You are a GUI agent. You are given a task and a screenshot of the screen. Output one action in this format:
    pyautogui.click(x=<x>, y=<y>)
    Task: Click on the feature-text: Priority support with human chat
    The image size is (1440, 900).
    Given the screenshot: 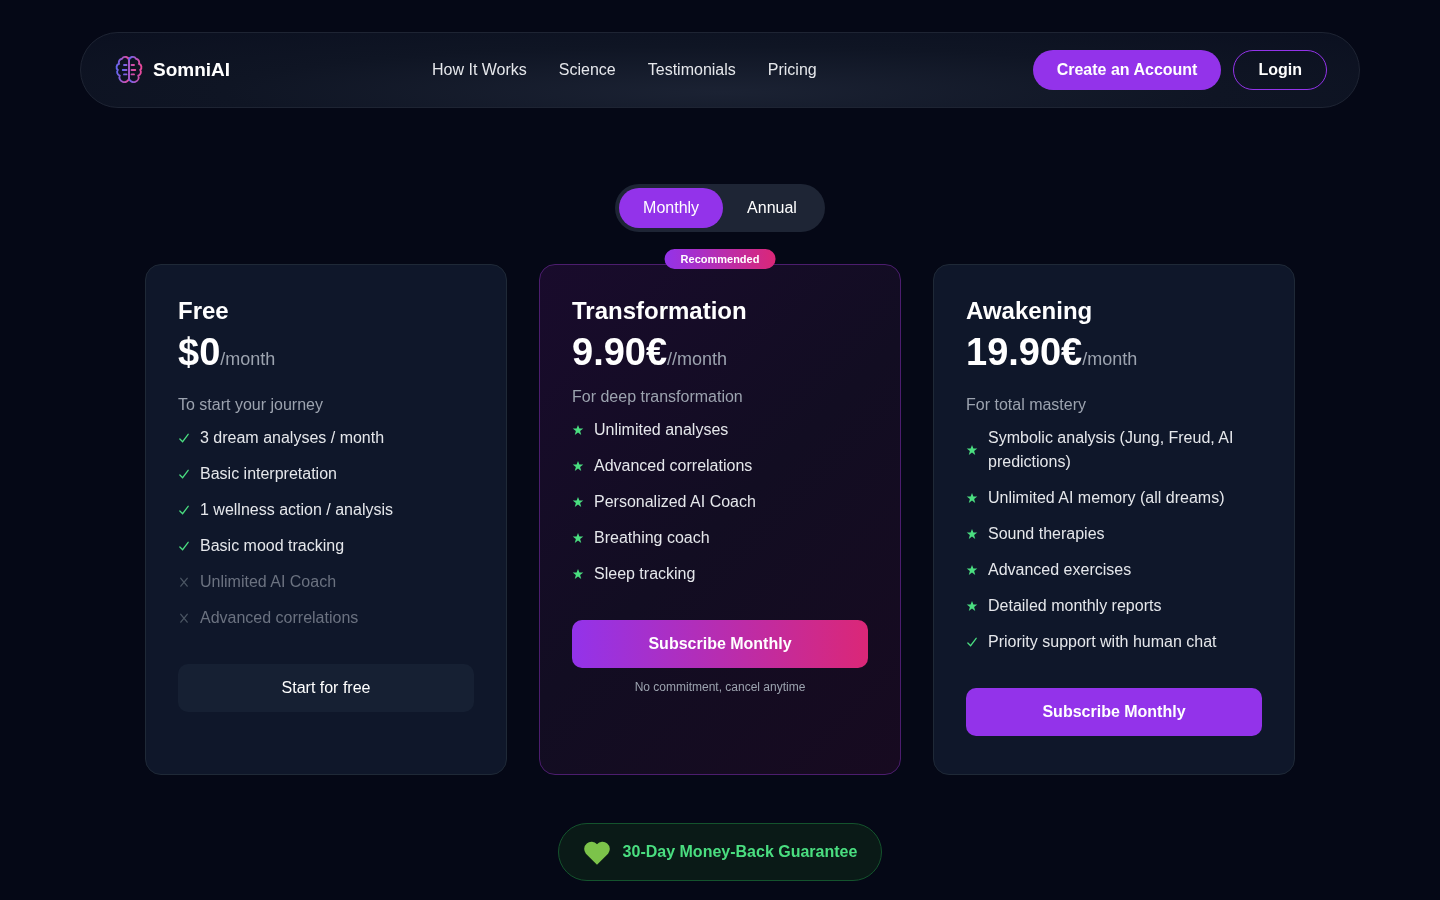 What is the action you would take?
    pyautogui.click(x=1102, y=642)
    